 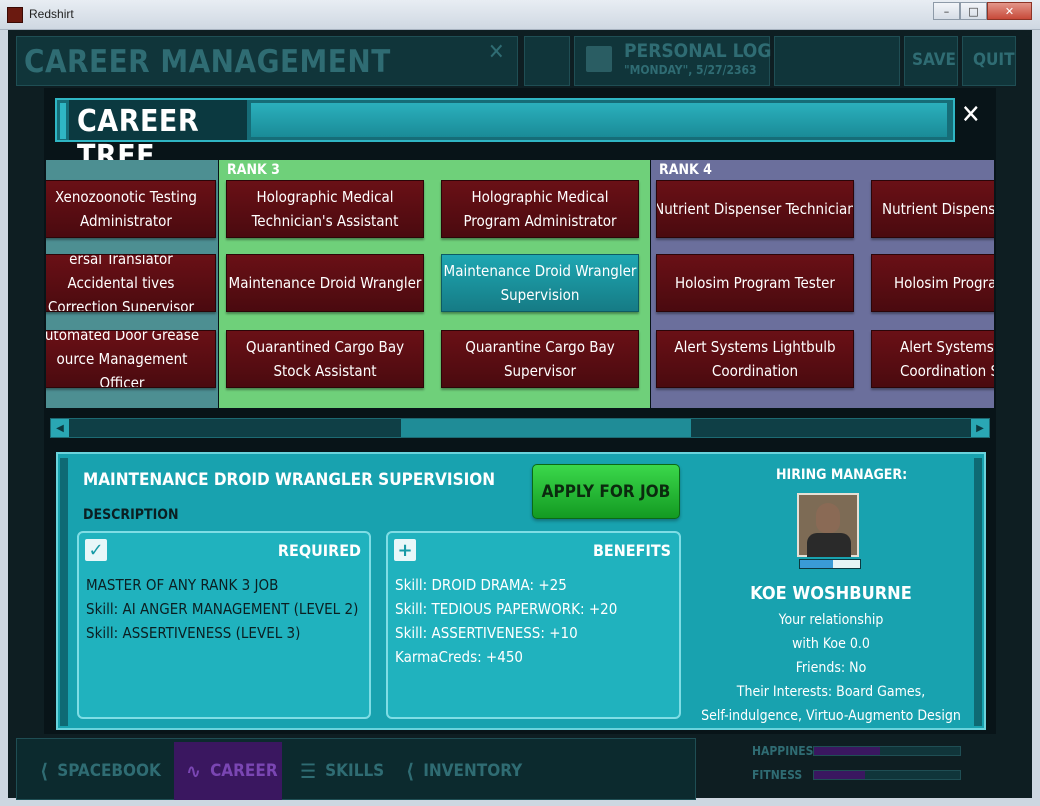 What do you see at coordinates (599, 120) in the screenshot?
I see `header-bar` at bounding box center [599, 120].